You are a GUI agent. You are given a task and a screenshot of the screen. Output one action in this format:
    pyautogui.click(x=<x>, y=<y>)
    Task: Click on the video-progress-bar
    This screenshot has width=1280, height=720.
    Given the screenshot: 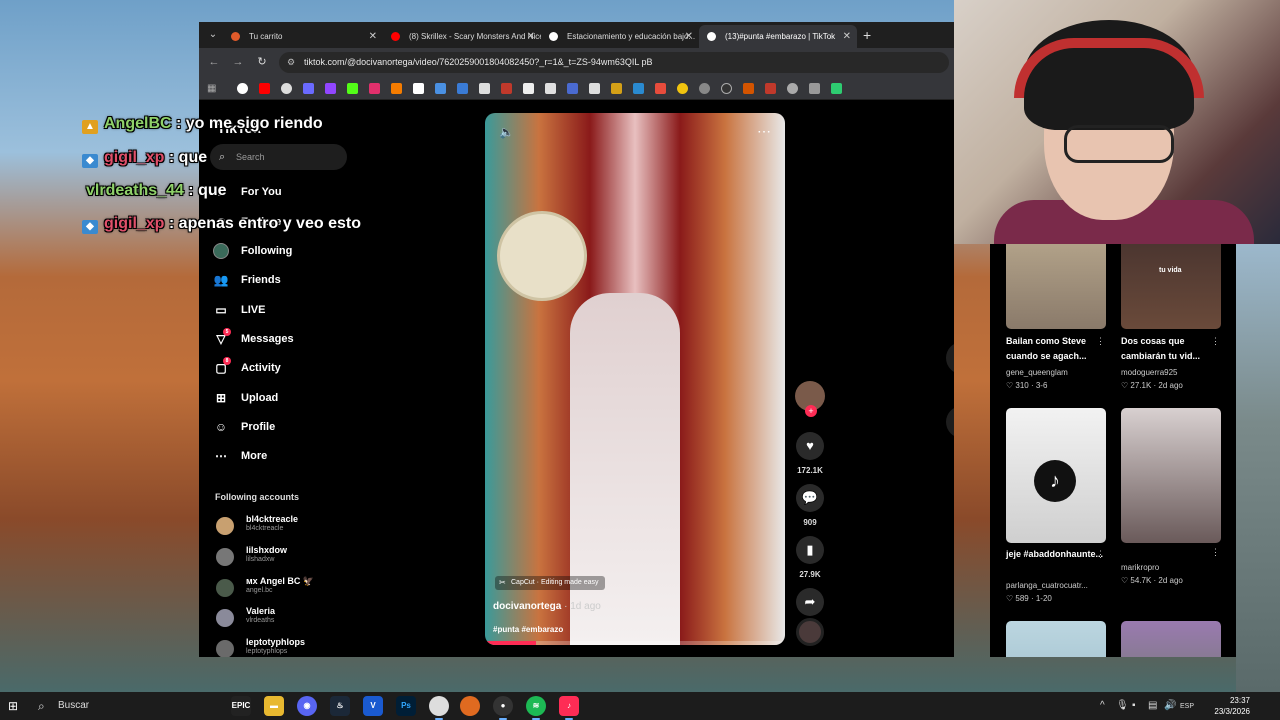 What is the action you would take?
    pyautogui.click(x=635, y=643)
    